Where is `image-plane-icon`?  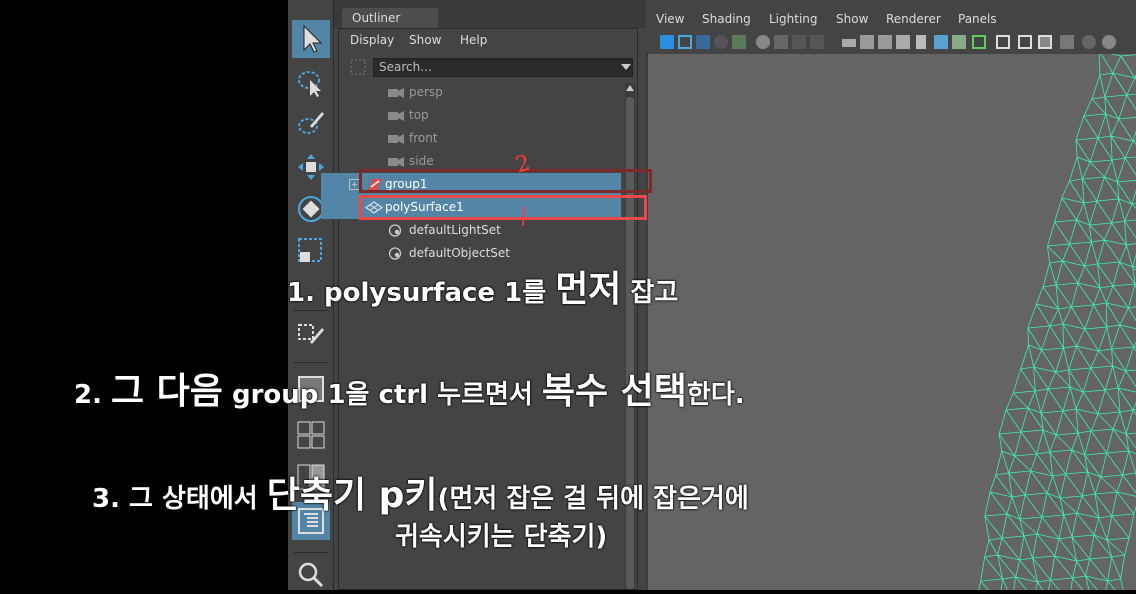
image-plane-icon is located at coordinates (721, 42).